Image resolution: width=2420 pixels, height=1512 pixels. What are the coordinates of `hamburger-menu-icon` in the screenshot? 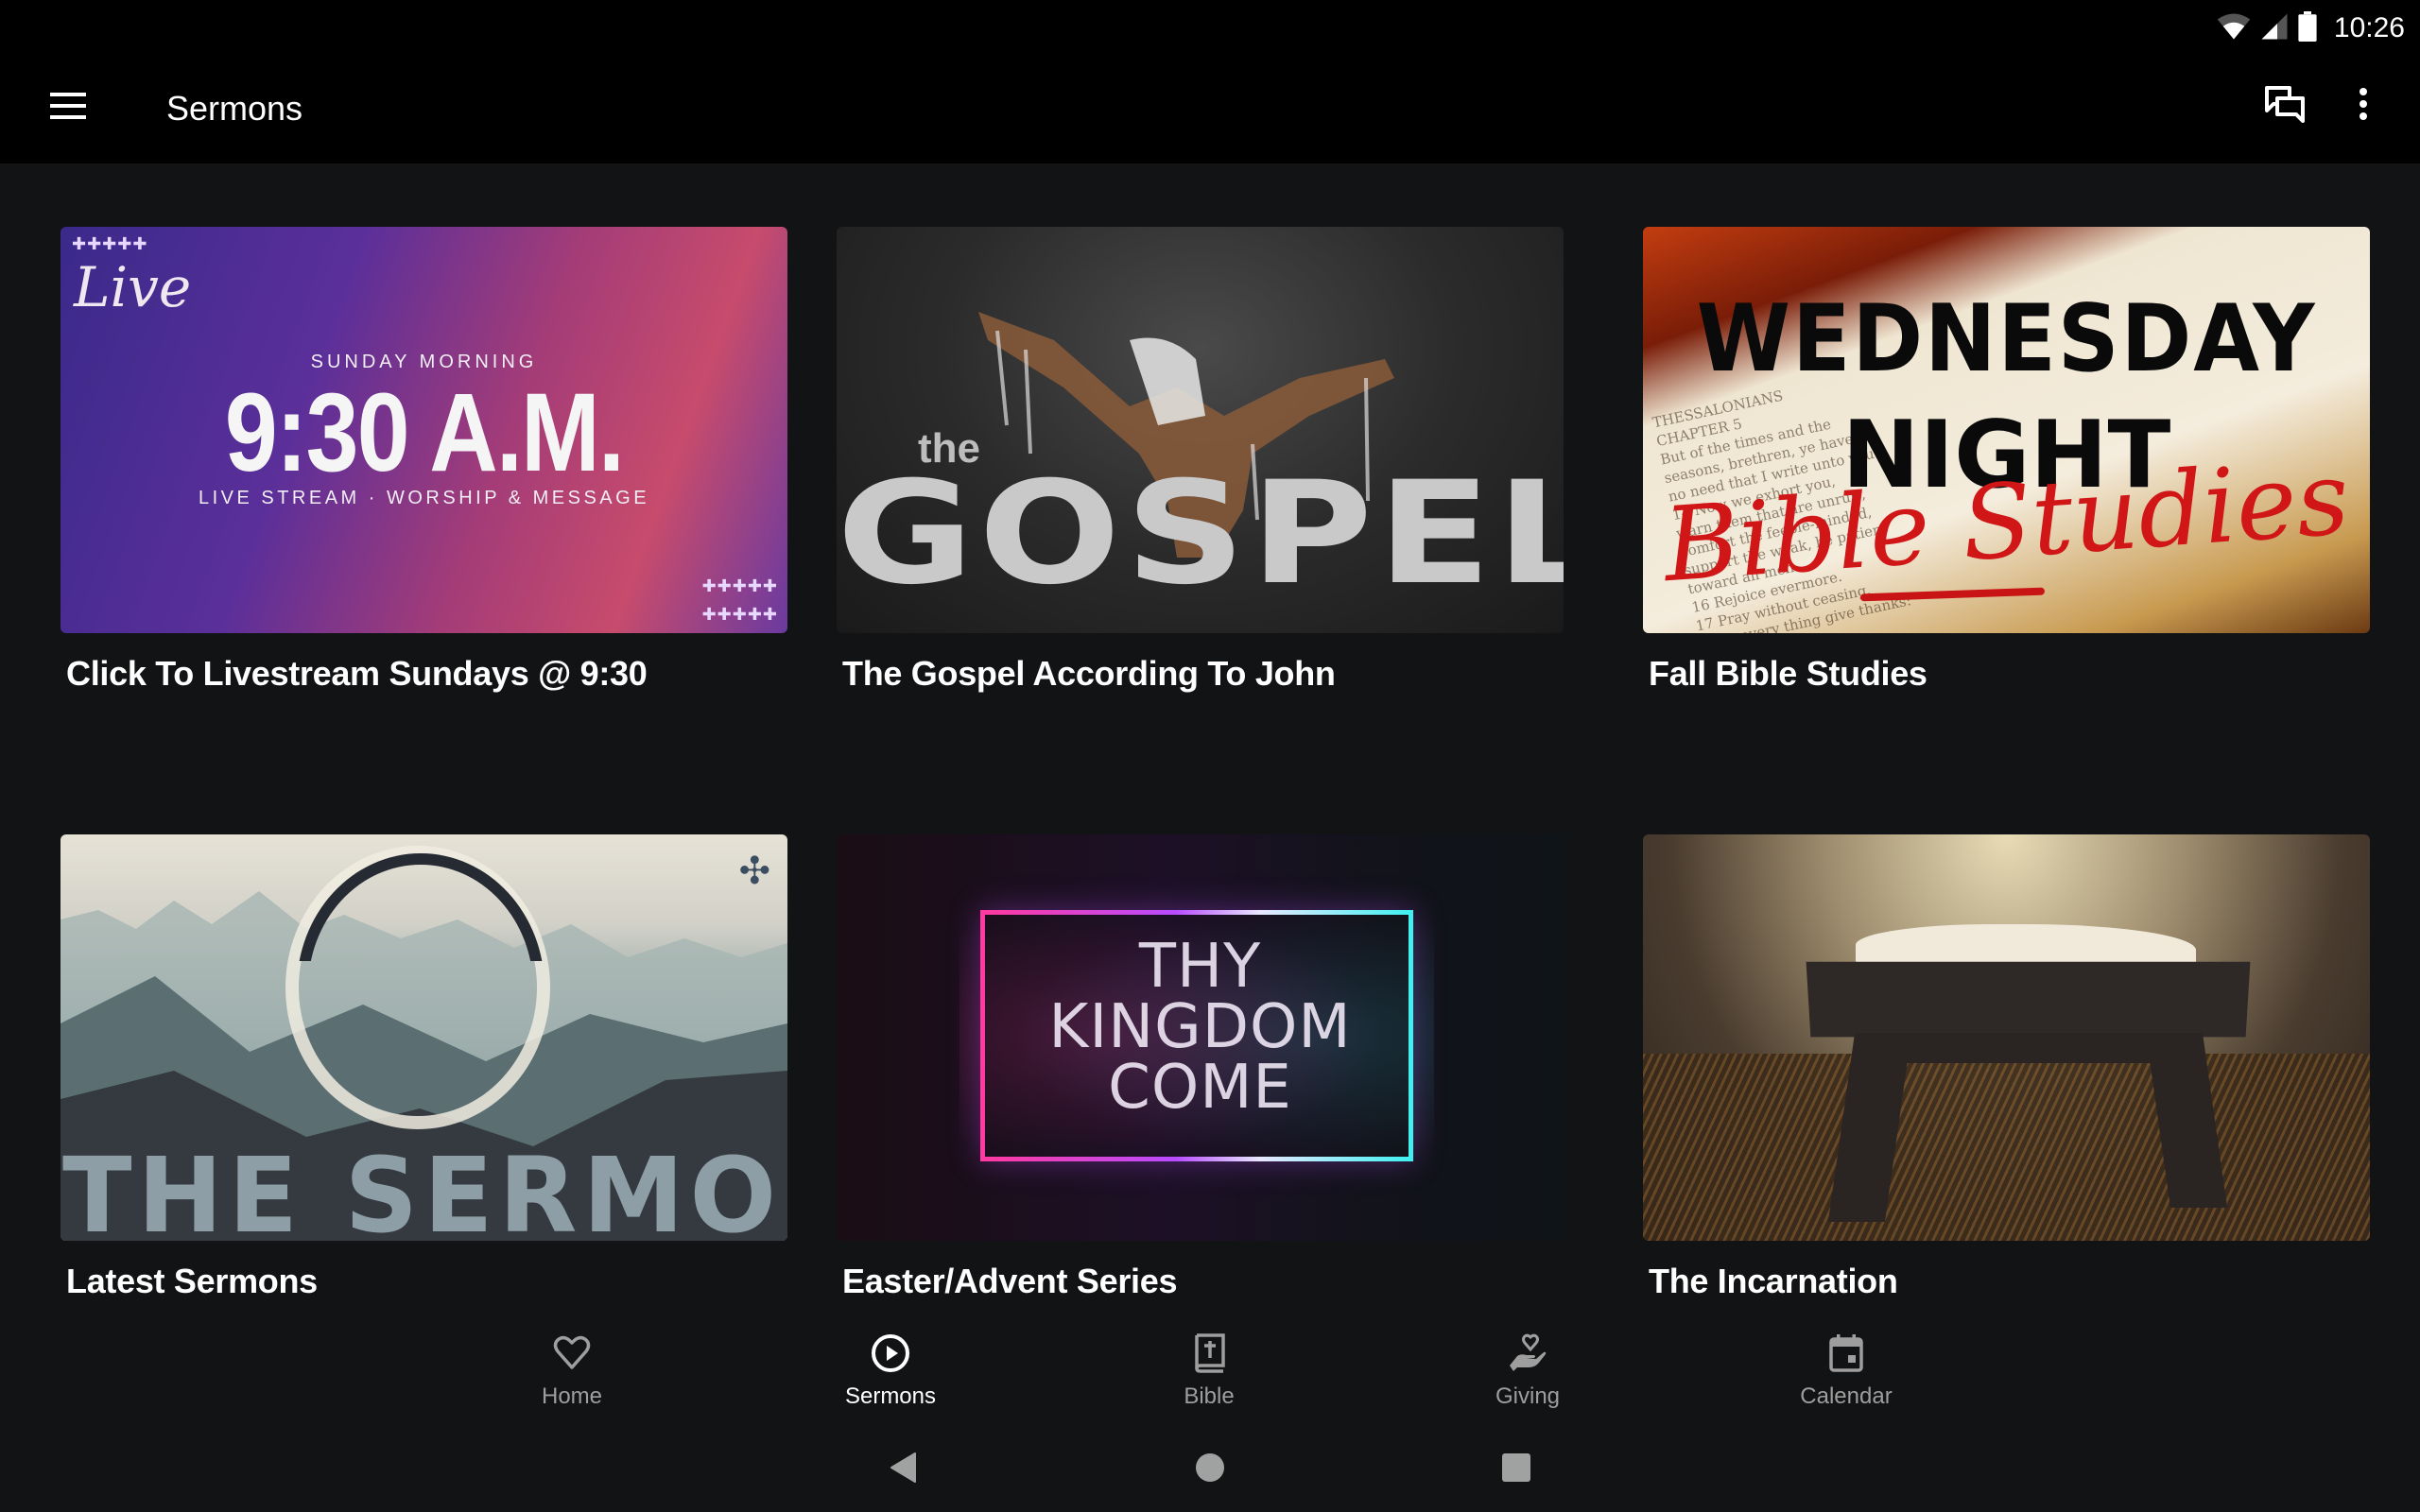 It's located at (68, 108).